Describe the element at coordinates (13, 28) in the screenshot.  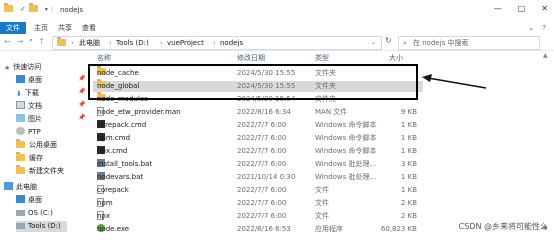
I see `tab-file: 文件` at that location.